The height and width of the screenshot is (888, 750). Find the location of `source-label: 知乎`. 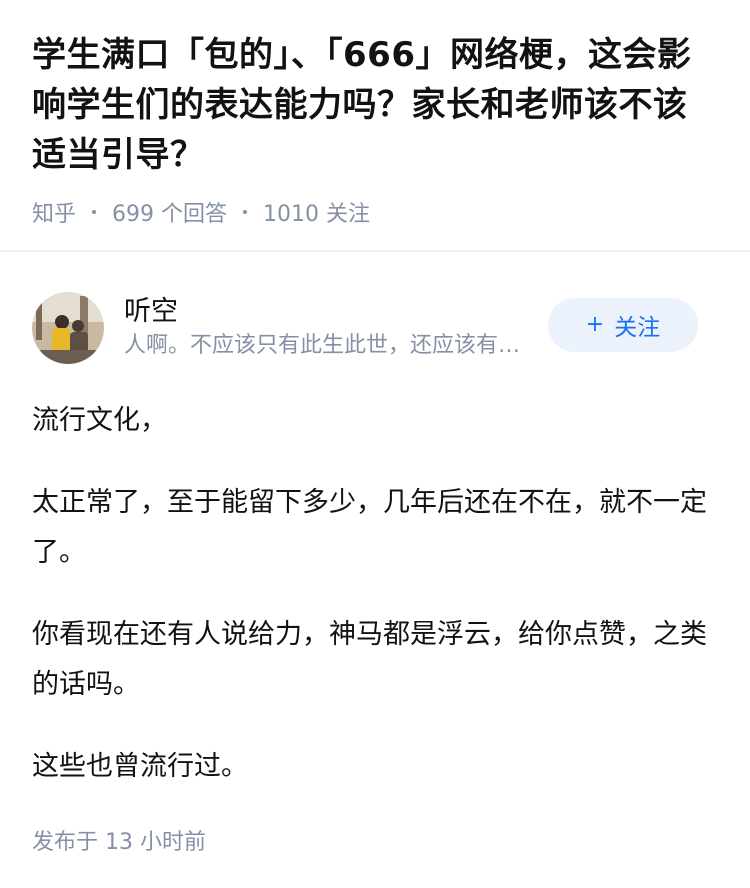

source-label: 知乎 is located at coordinates (54, 212).